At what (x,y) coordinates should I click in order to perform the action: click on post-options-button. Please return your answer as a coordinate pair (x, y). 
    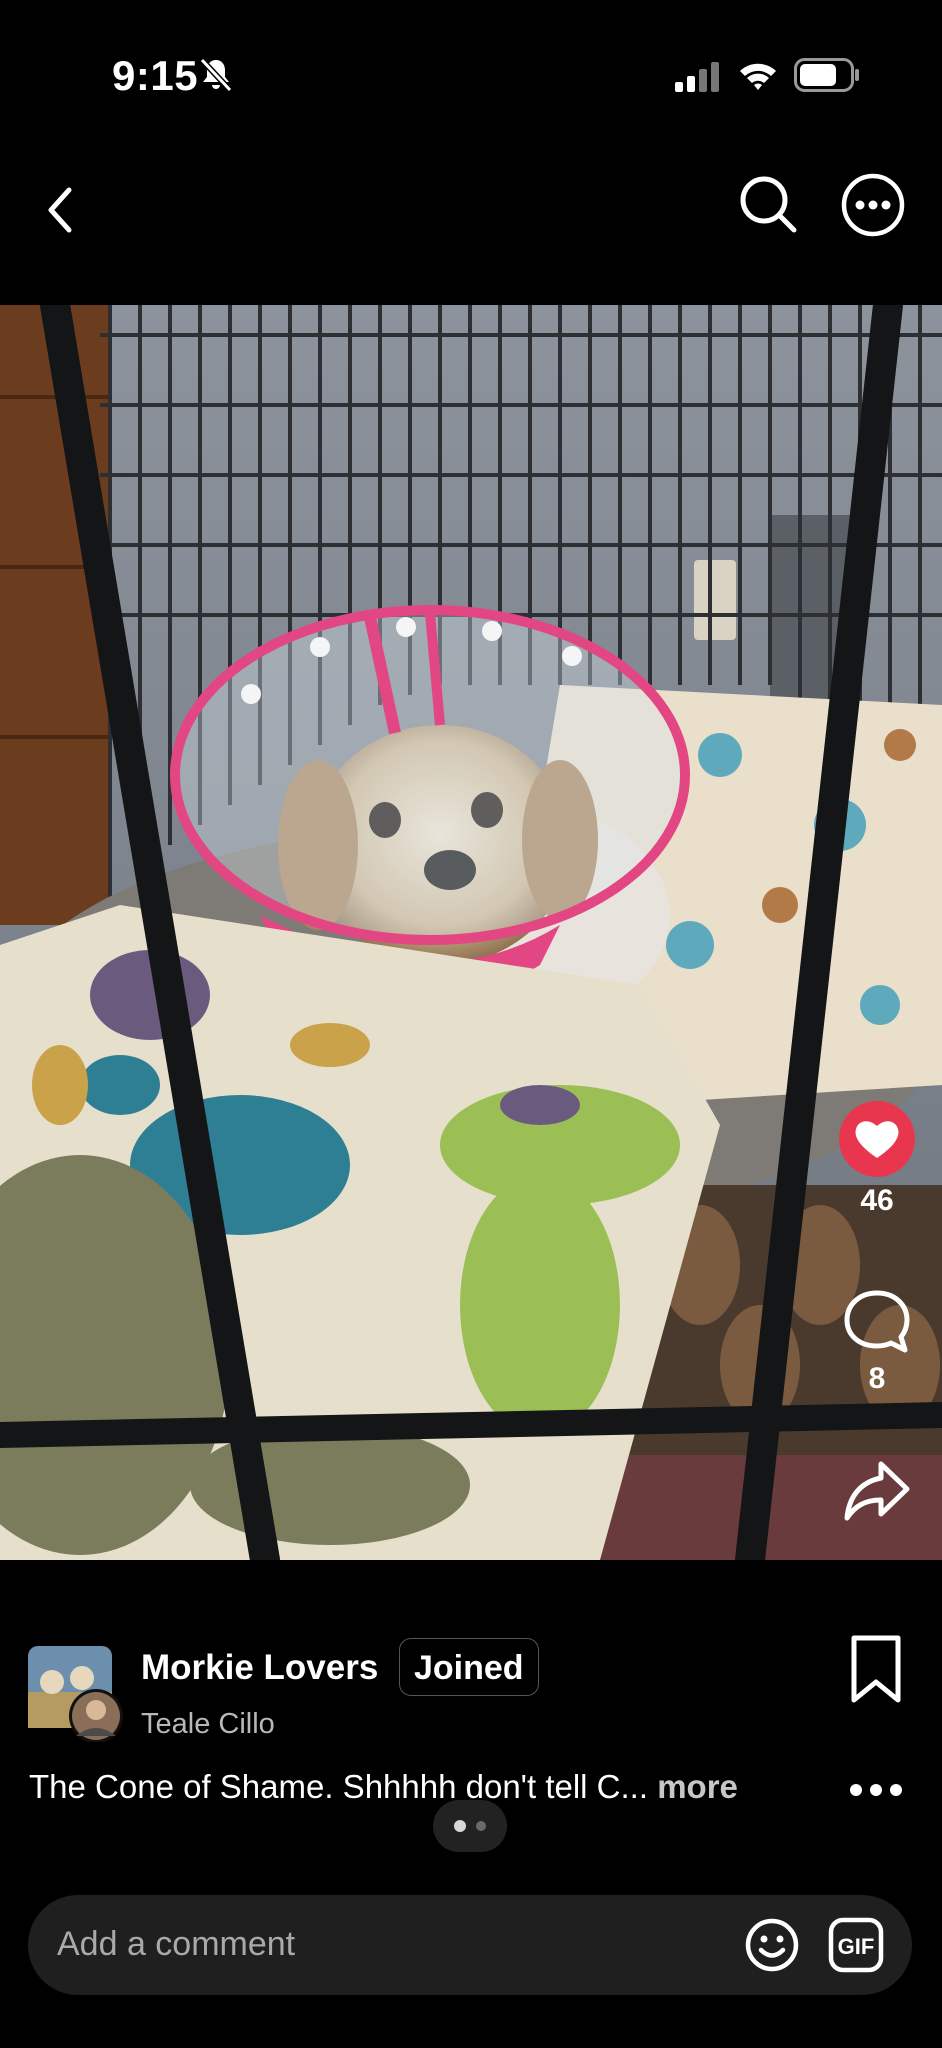
    Looking at the image, I should click on (876, 1790).